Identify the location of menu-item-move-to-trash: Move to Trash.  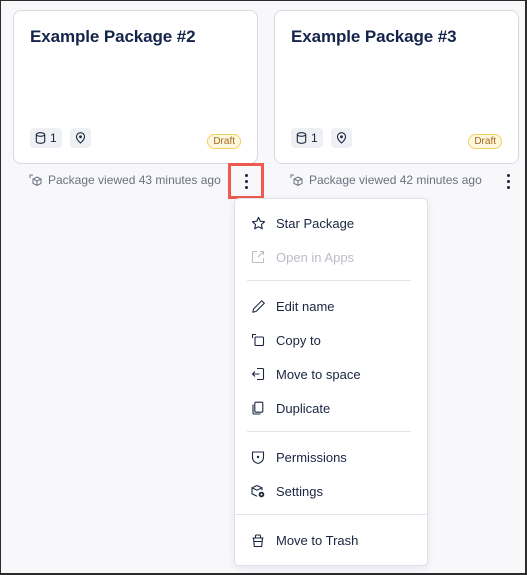
(331, 540).